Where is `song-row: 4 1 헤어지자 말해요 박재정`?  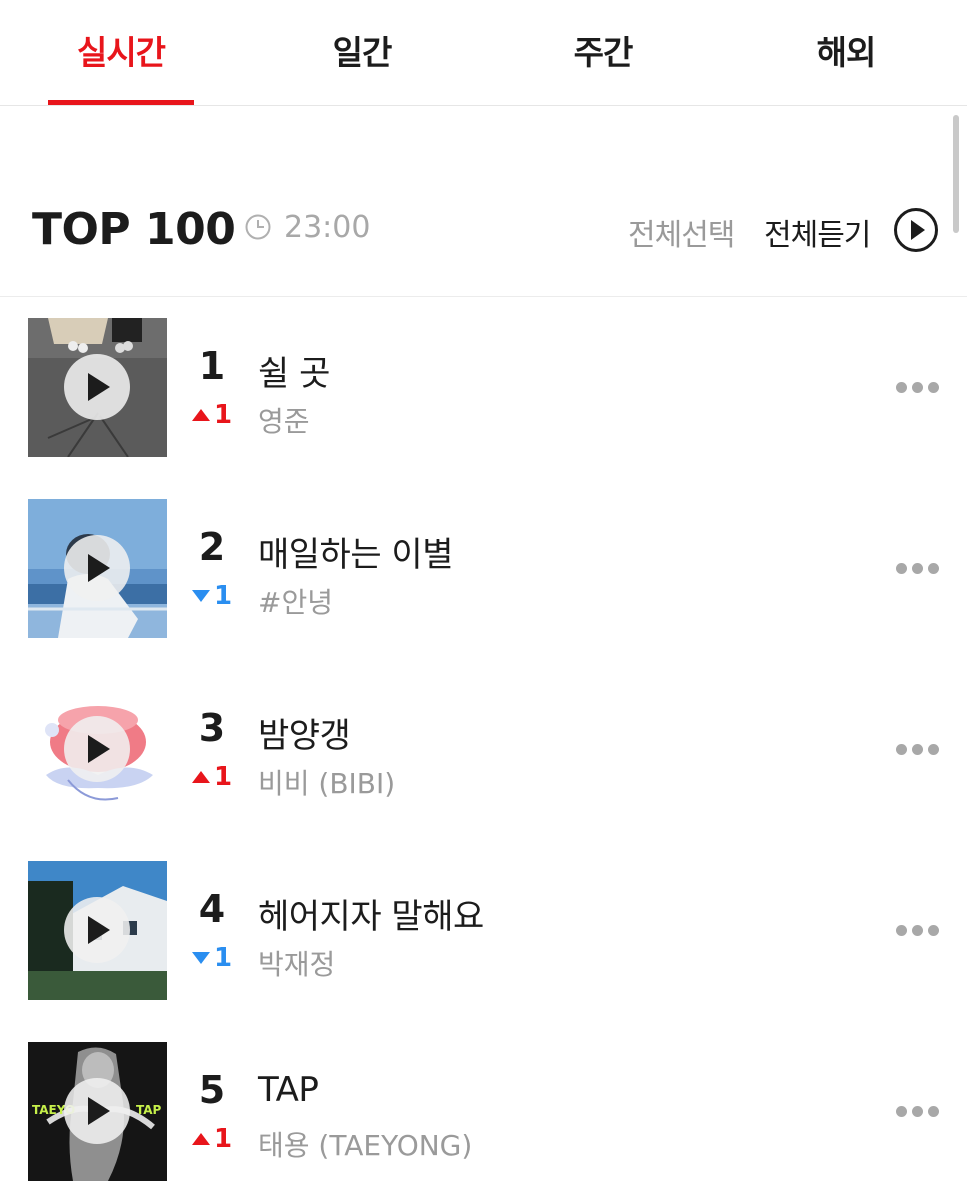 song-row: 4 1 헤어지자 말해요 박재정 is located at coordinates (483, 931).